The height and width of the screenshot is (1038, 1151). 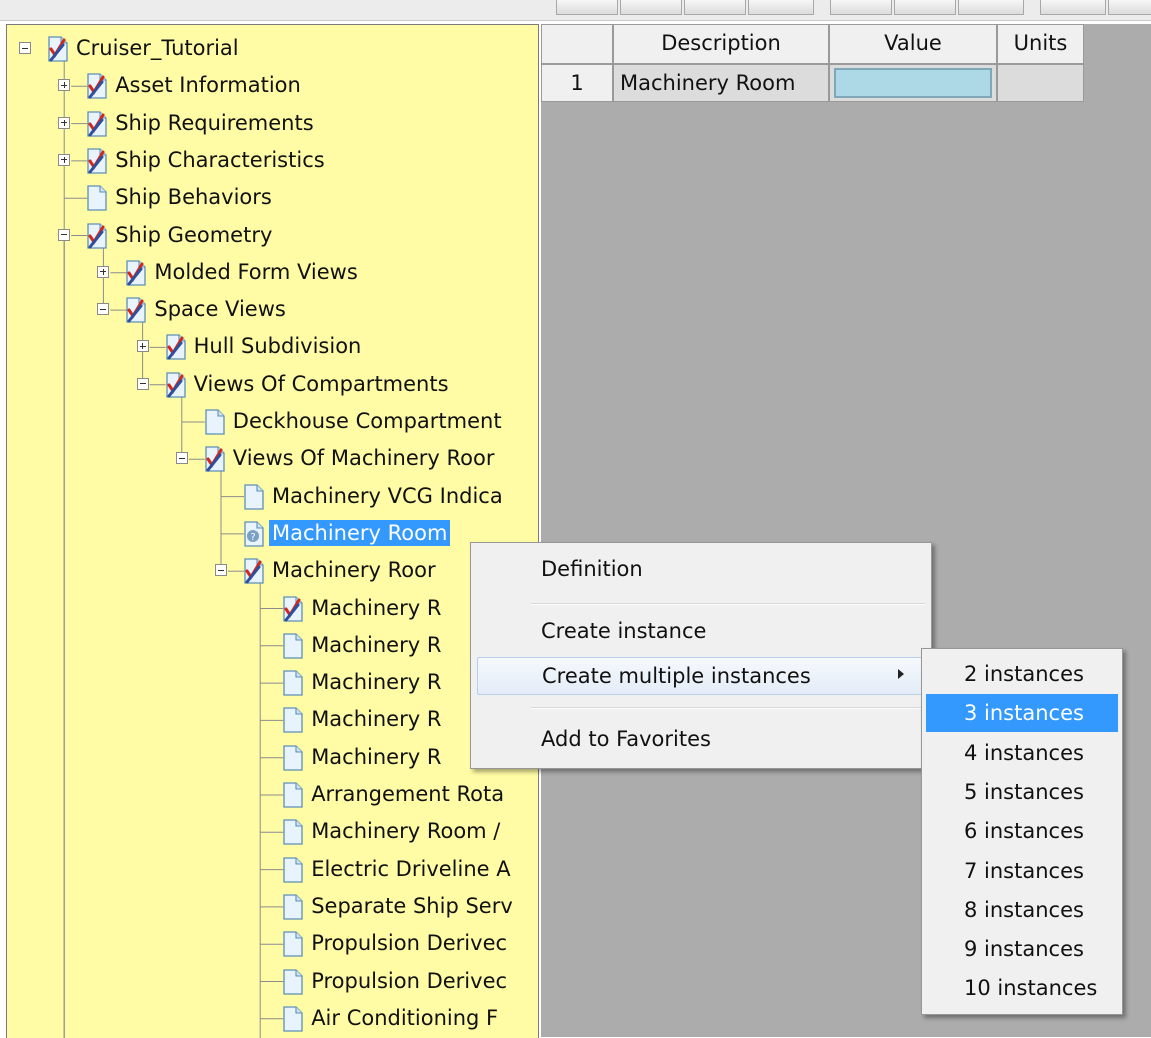 What do you see at coordinates (272, 907) in the screenshot?
I see `tree-node-separate-ship-serv: Separate Ship Serv` at bounding box center [272, 907].